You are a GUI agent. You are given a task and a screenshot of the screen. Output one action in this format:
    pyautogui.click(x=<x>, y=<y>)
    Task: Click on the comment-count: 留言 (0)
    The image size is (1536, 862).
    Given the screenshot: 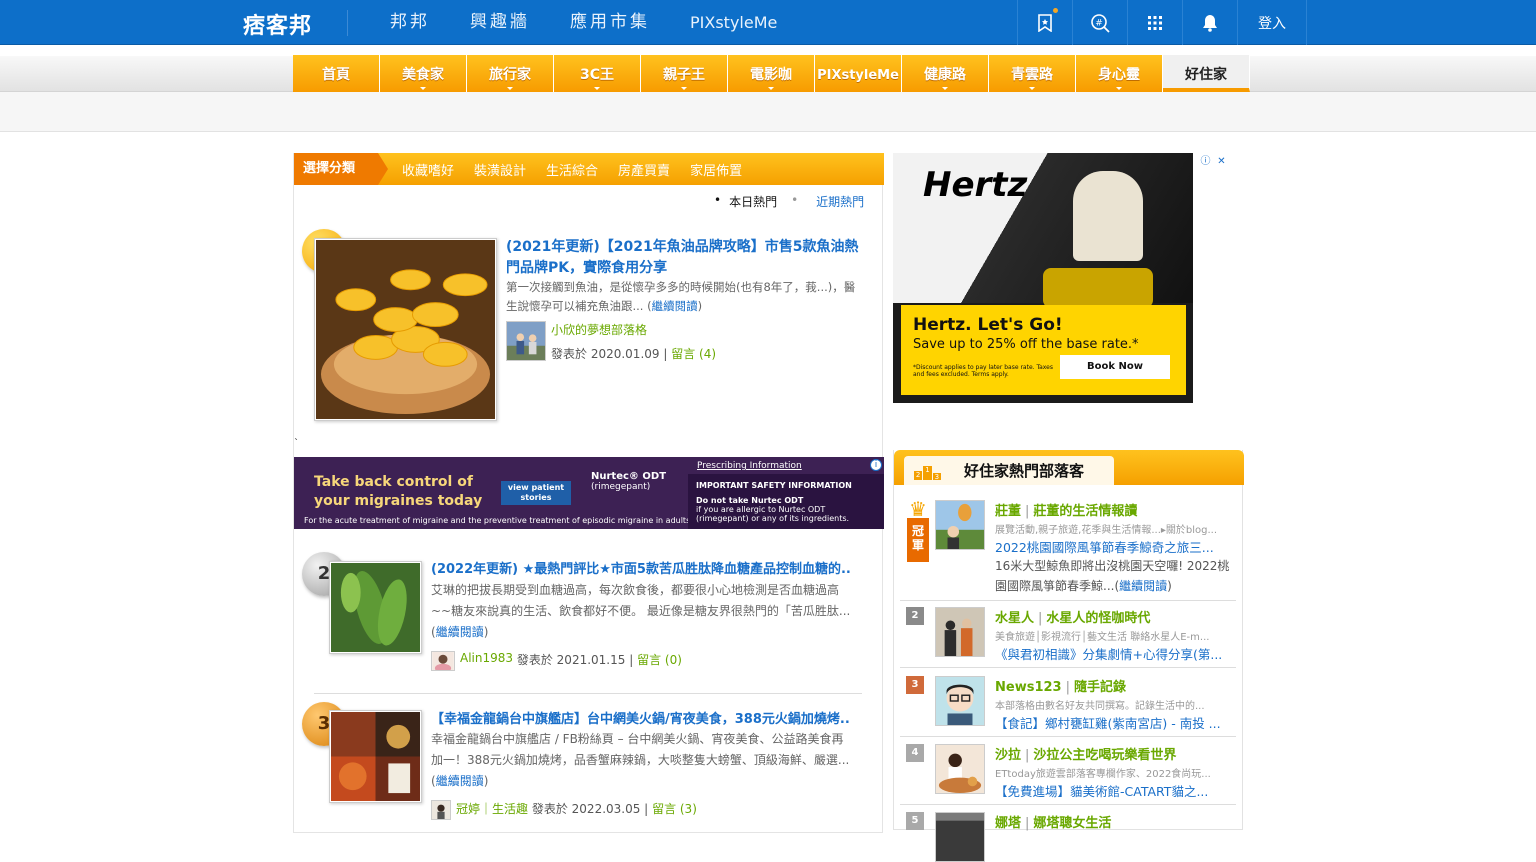 What is the action you would take?
    pyautogui.click(x=659, y=659)
    